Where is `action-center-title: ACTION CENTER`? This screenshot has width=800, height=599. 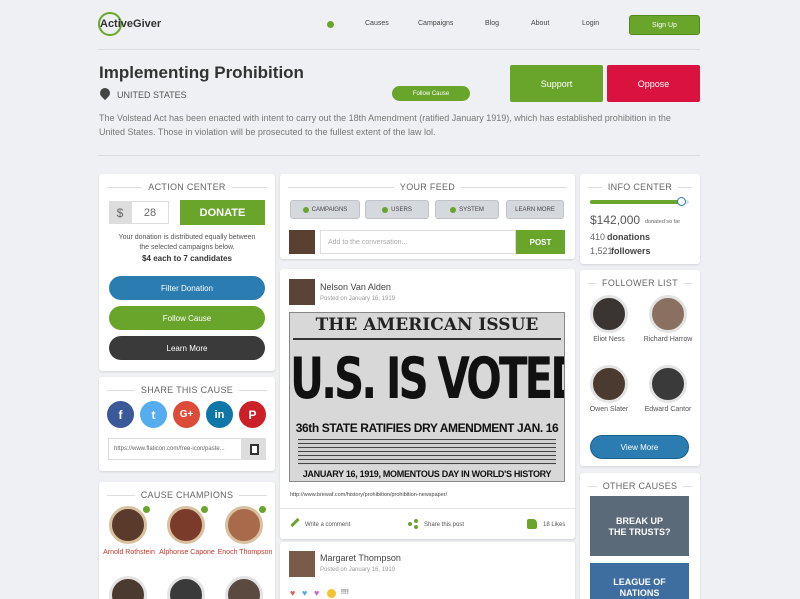 action-center-title: ACTION CENTER is located at coordinates (187, 187).